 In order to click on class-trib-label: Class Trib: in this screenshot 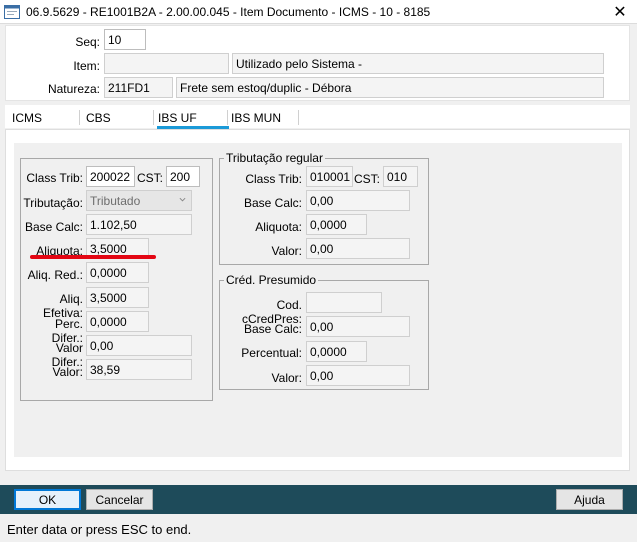, I will do `click(54, 178)`.